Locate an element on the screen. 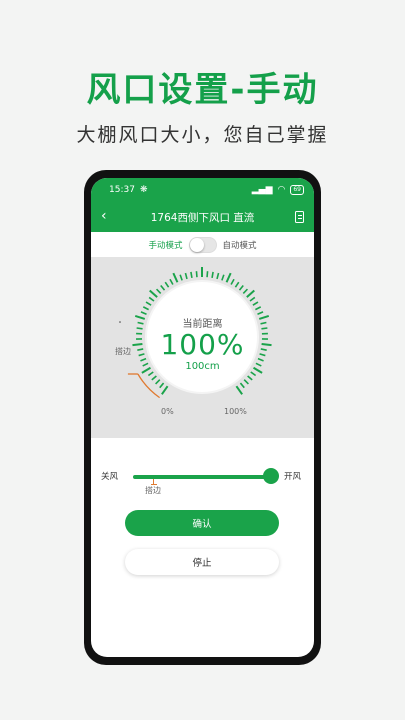  gauge-marker-arc is located at coordinates (148, 386).